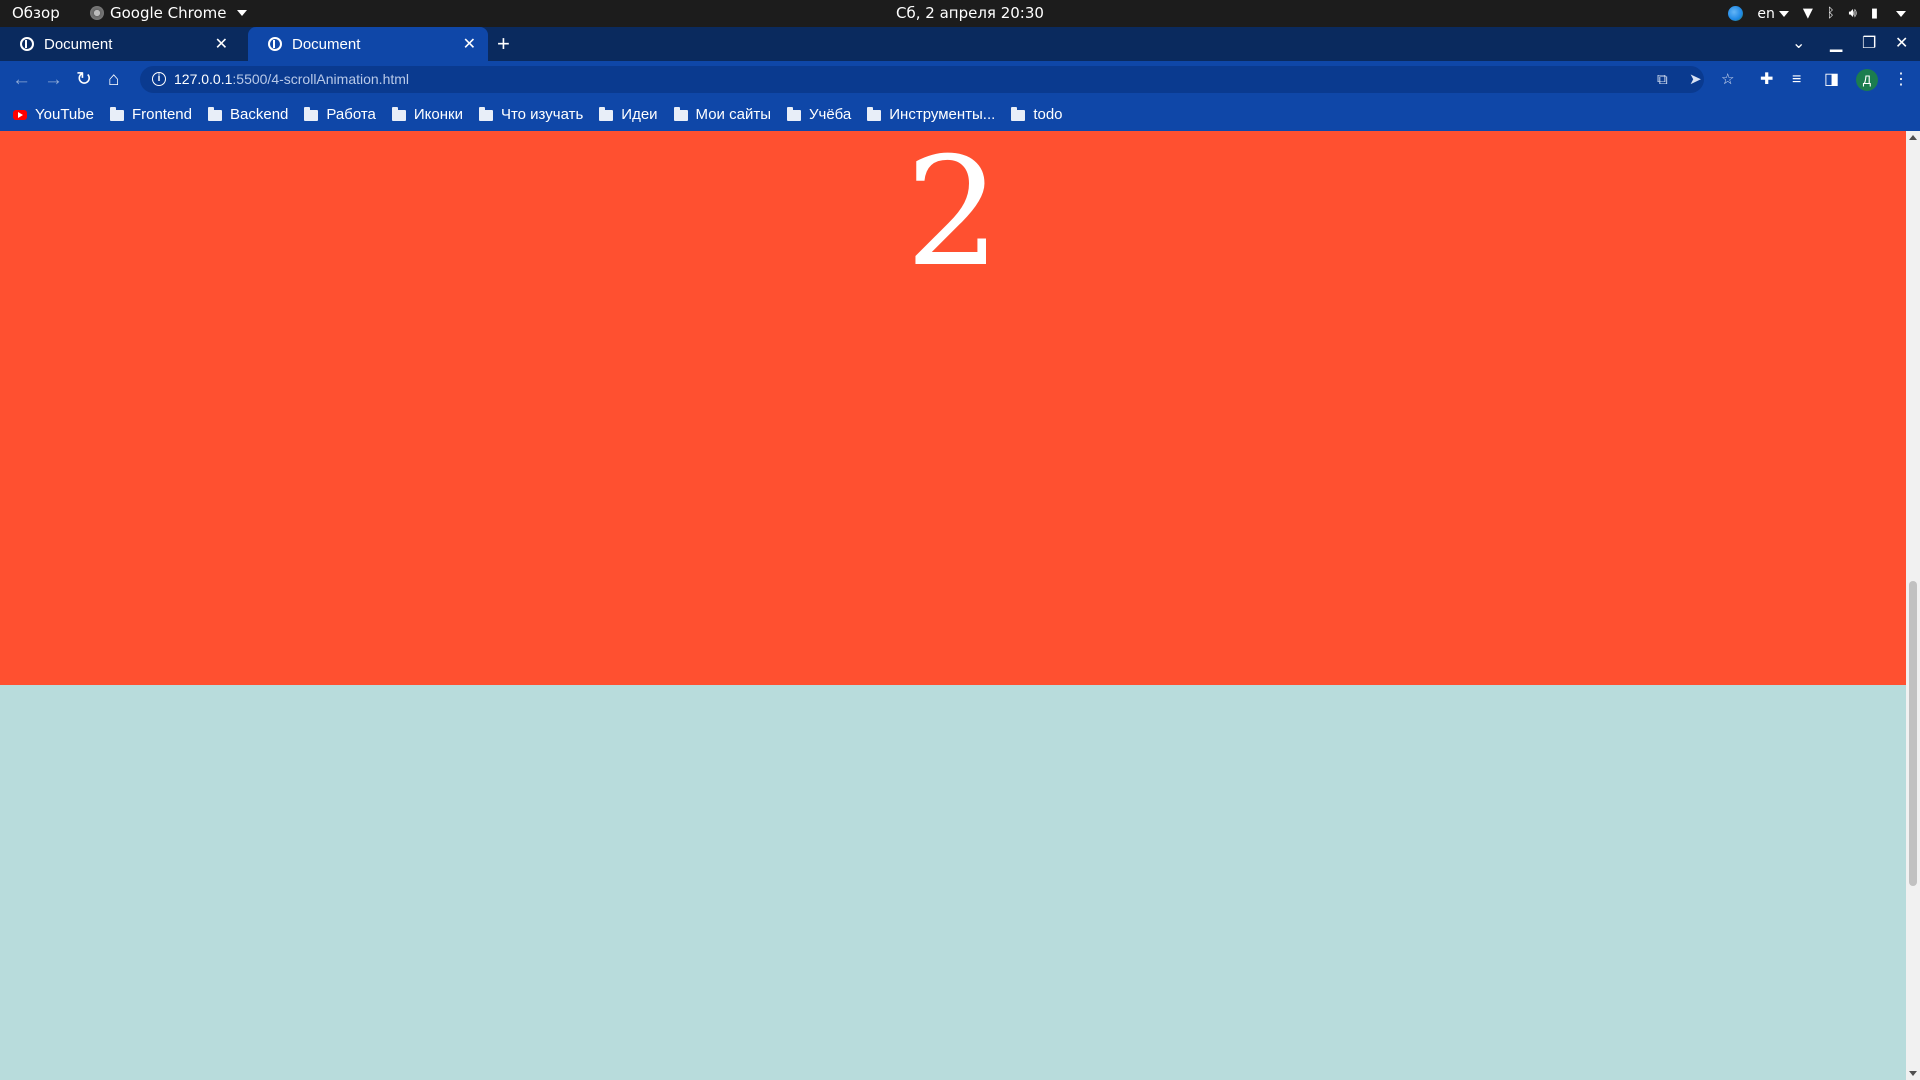  Describe the element at coordinates (203, 79) in the screenshot. I see `url-host: 127.0.0.1` at that location.